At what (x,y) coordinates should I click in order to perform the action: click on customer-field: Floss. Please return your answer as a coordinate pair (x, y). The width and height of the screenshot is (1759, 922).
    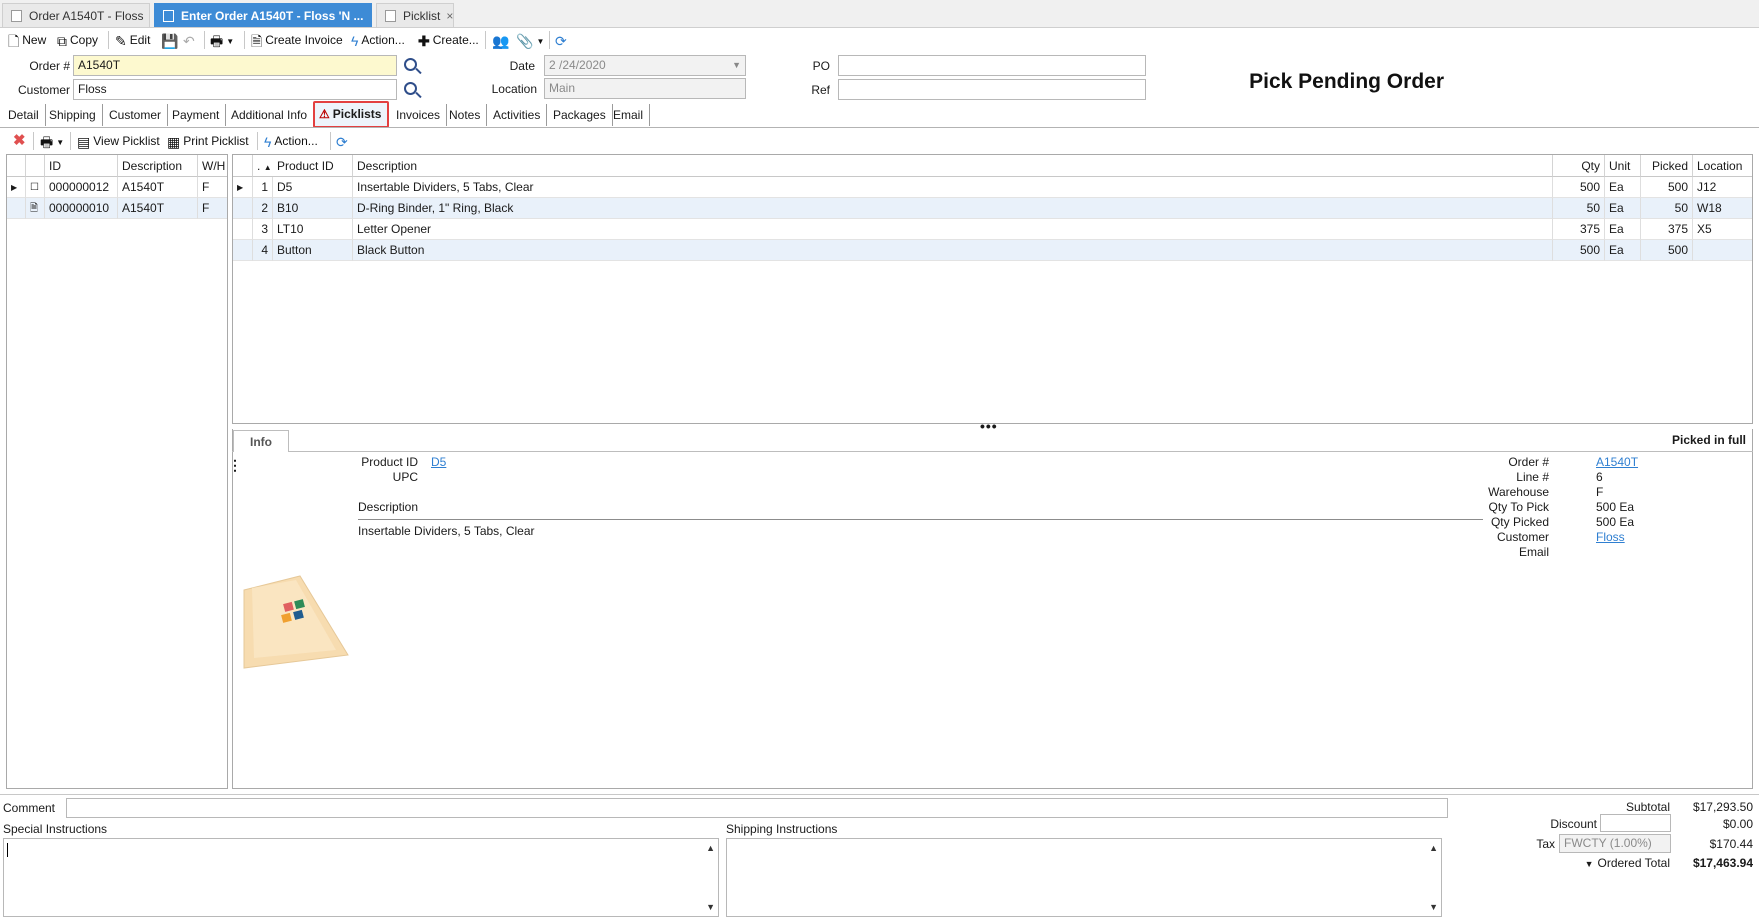
    Looking at the image, I should click on (235, 89).